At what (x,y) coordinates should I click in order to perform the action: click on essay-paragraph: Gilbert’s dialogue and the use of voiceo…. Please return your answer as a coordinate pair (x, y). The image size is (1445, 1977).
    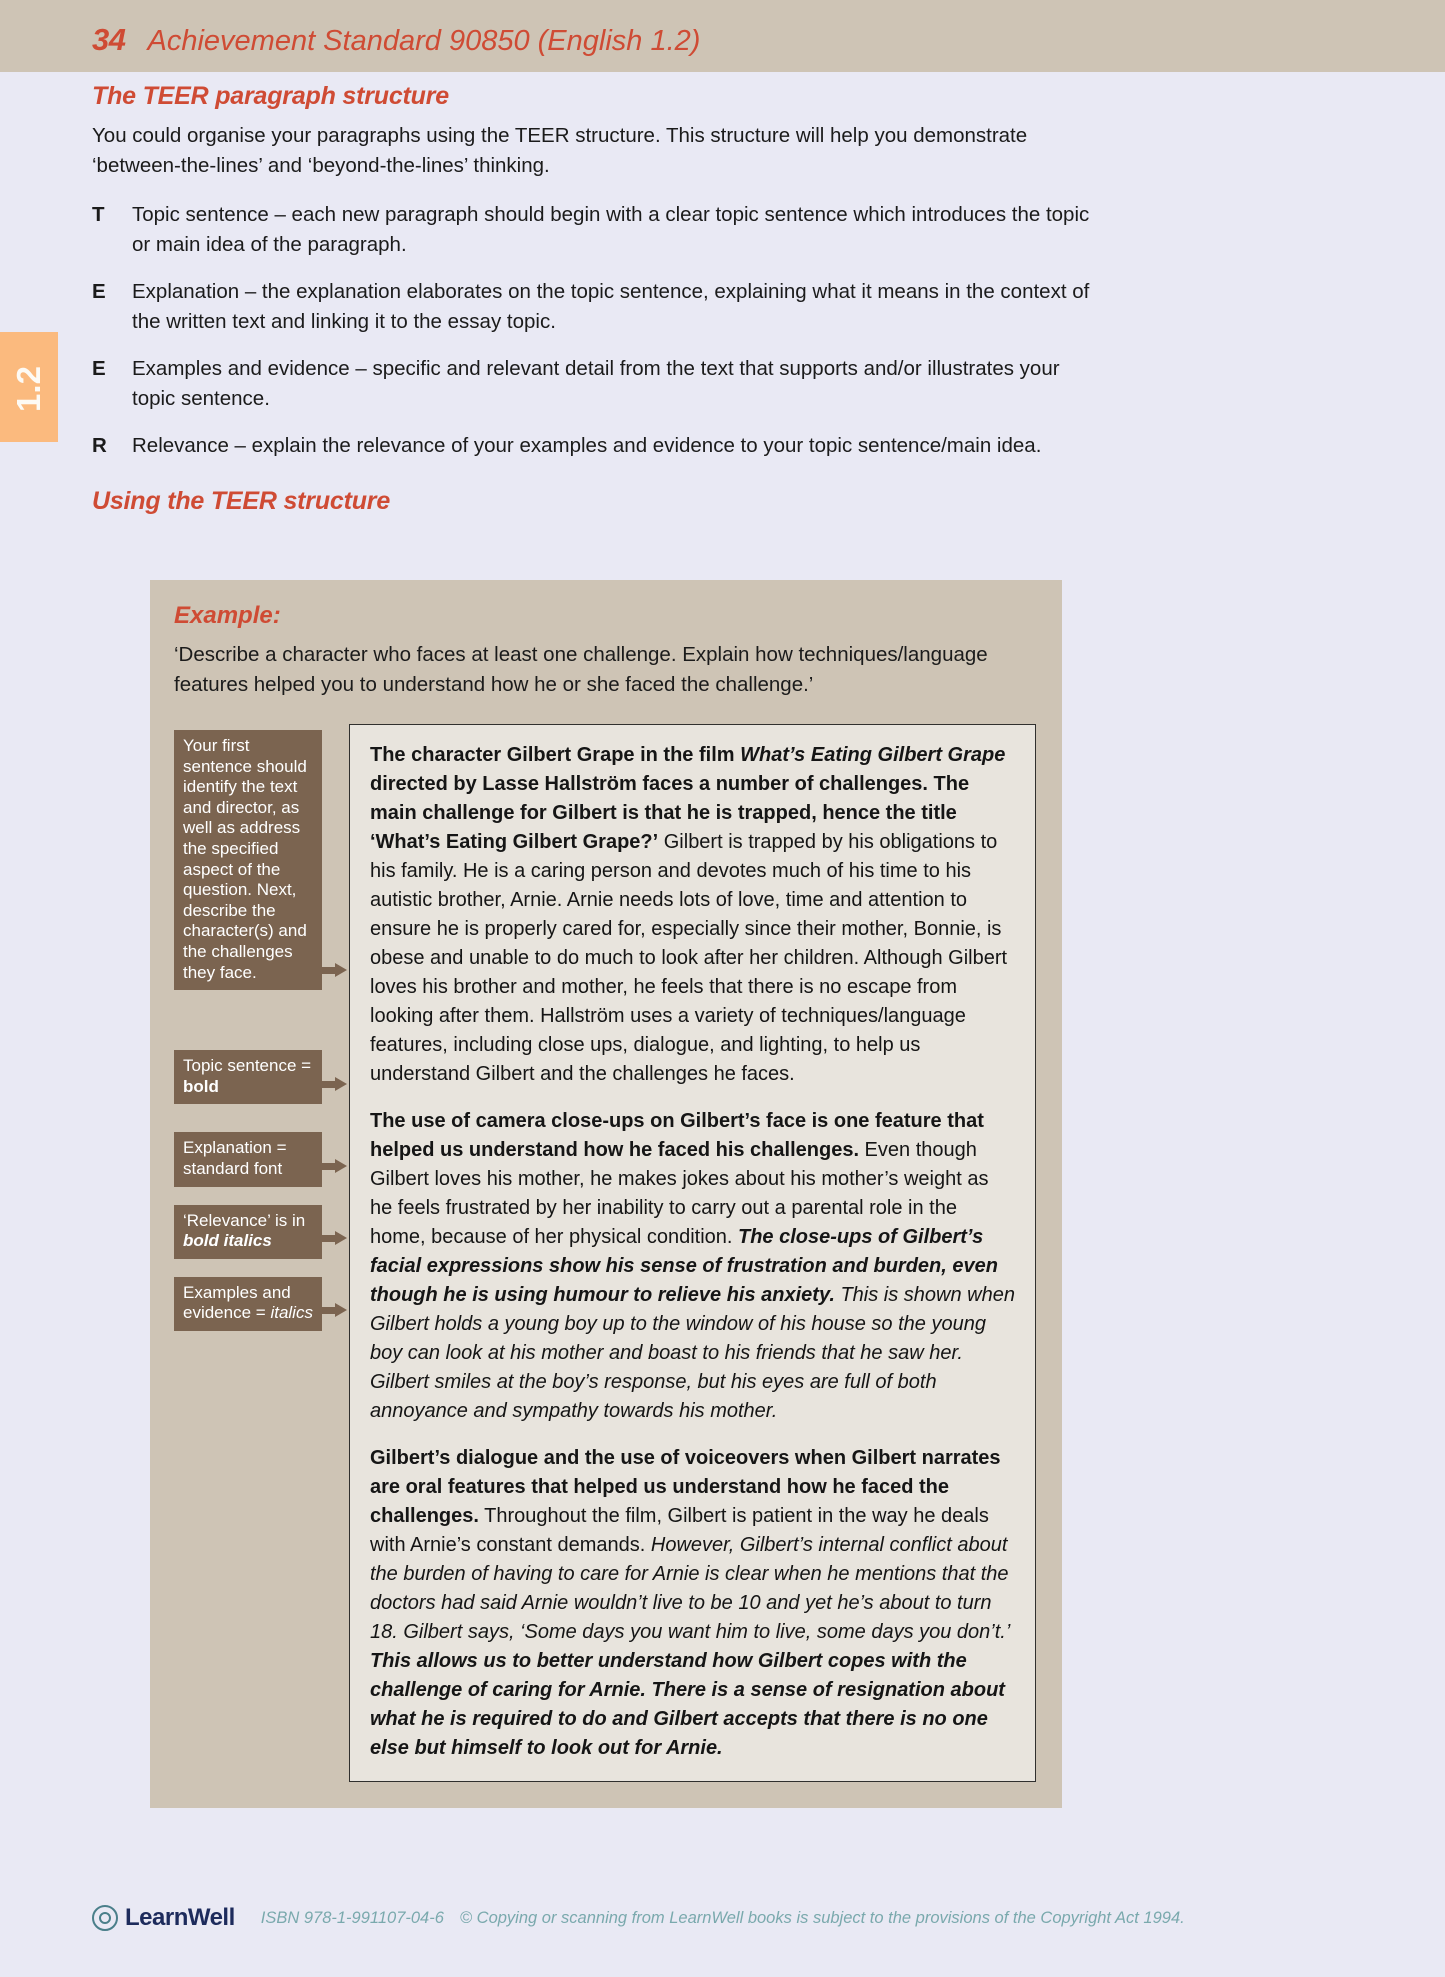
    Looking at the image, I should click on (692, 1603).